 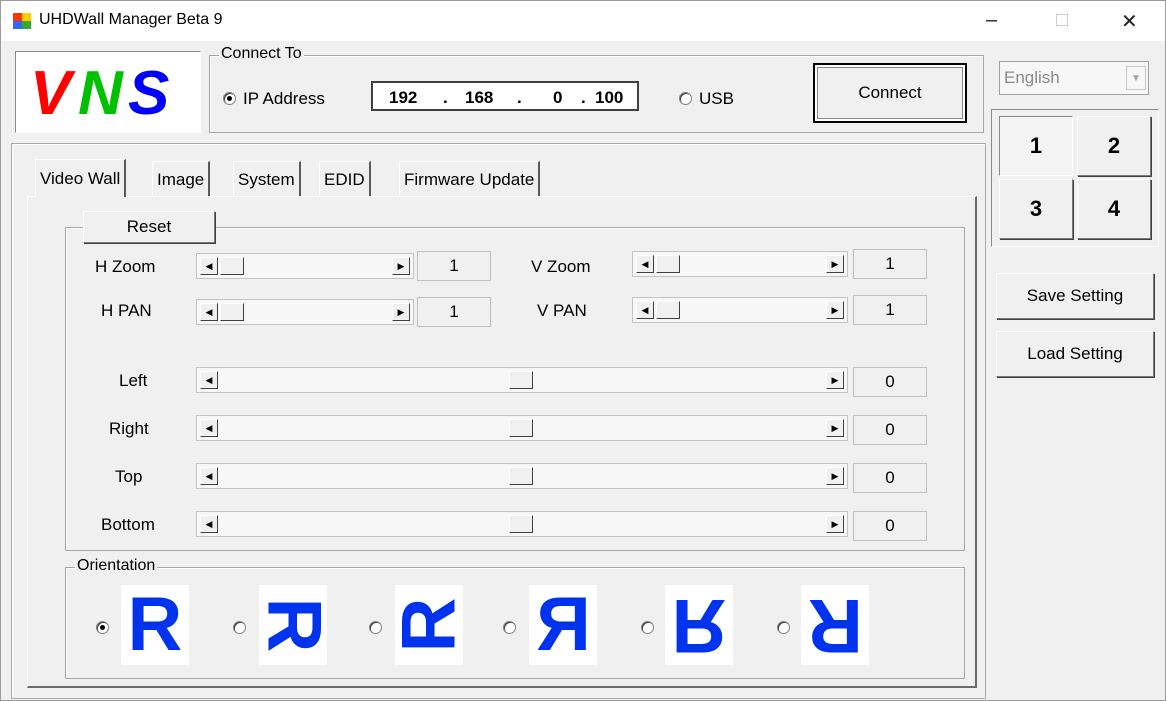 What do you see at coordinates (293, 625) in the screenshot?
I see `orientation-rotate-90: R` at bounding box center [293, 625].